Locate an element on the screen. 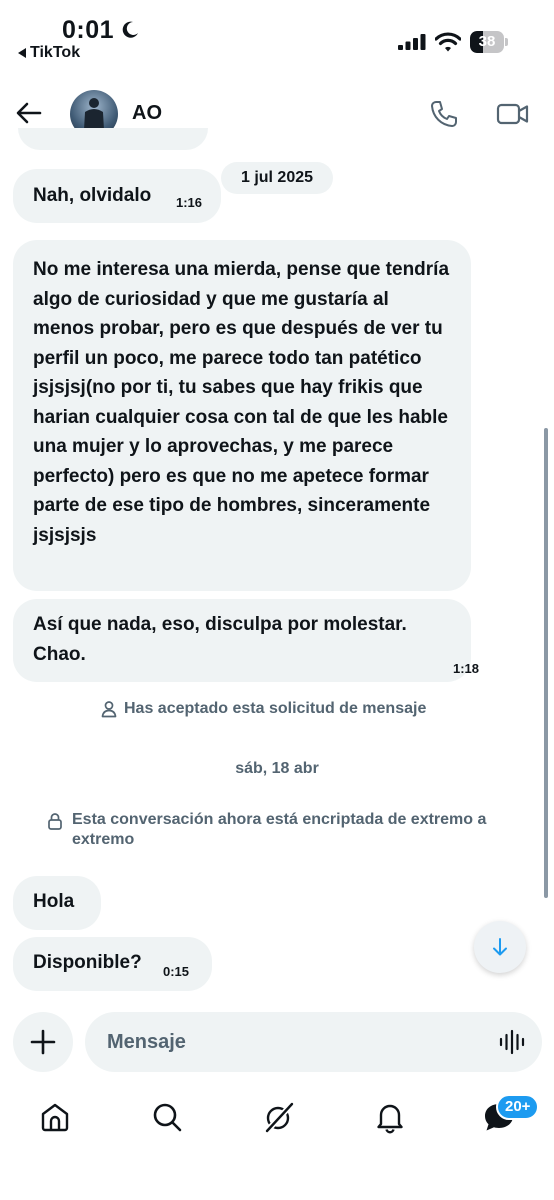  wifi-icon is located at coordinates (448, 42).